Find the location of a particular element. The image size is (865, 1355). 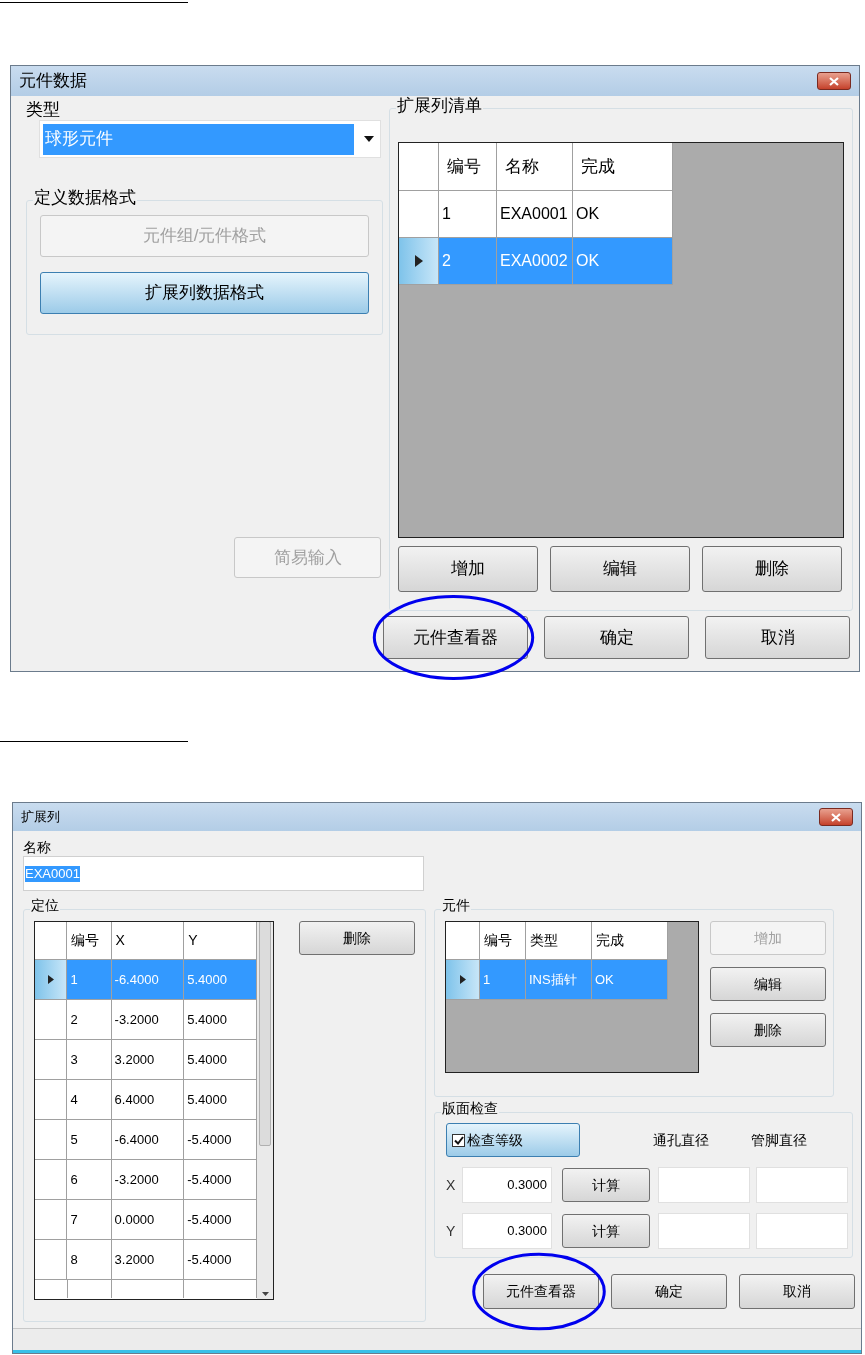

dropdown-caret-icon is located at coordinates (369, 139).